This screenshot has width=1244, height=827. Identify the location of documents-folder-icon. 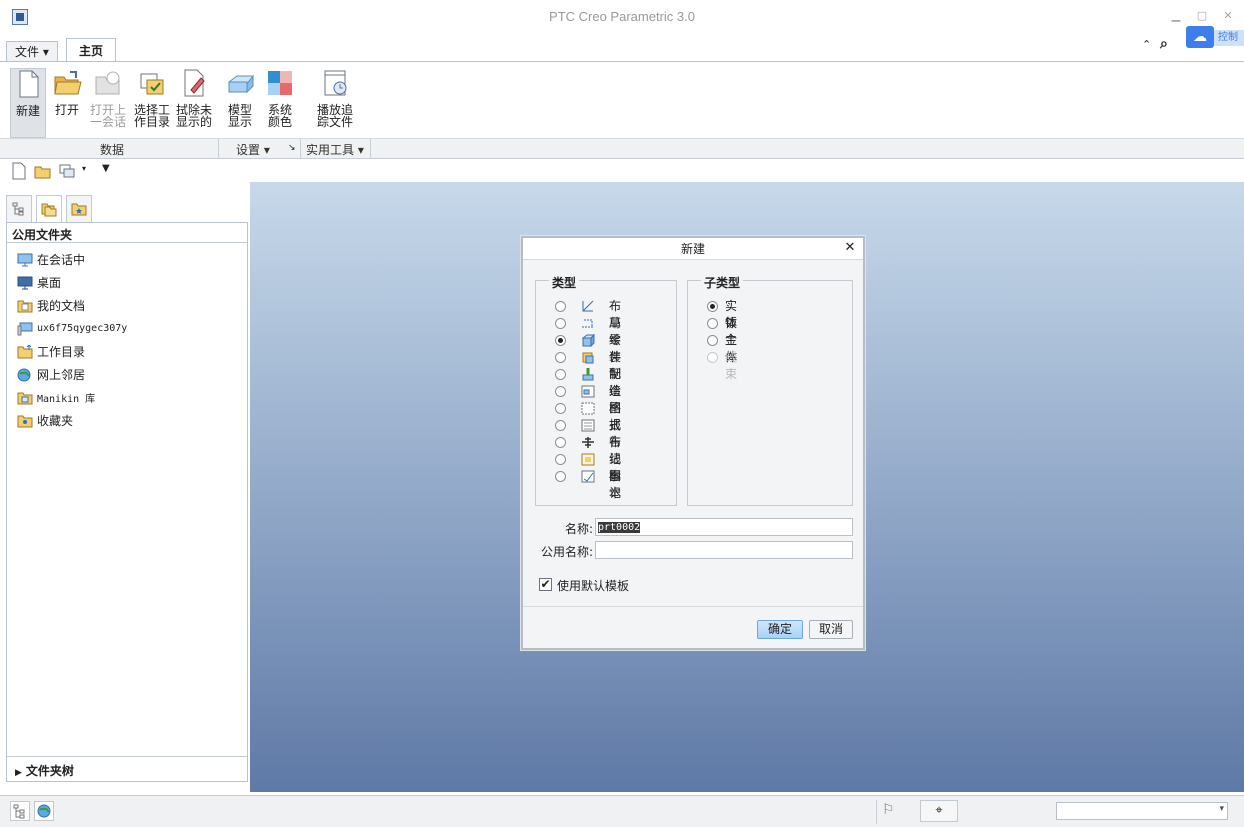
(25, 306).